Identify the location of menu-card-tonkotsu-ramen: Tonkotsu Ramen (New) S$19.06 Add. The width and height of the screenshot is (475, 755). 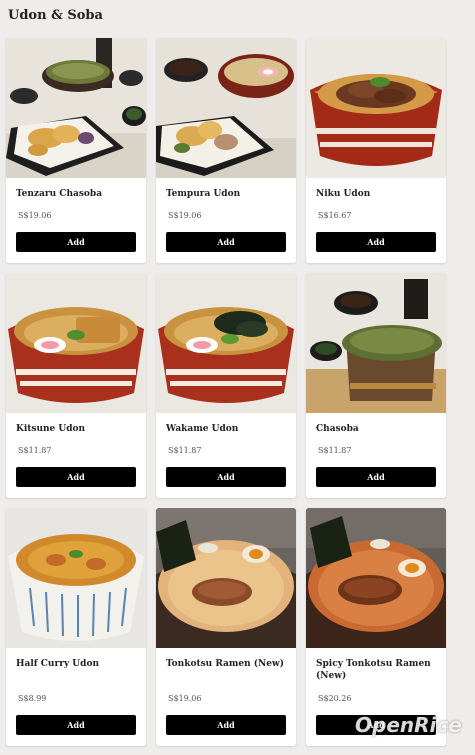
(226, 627).